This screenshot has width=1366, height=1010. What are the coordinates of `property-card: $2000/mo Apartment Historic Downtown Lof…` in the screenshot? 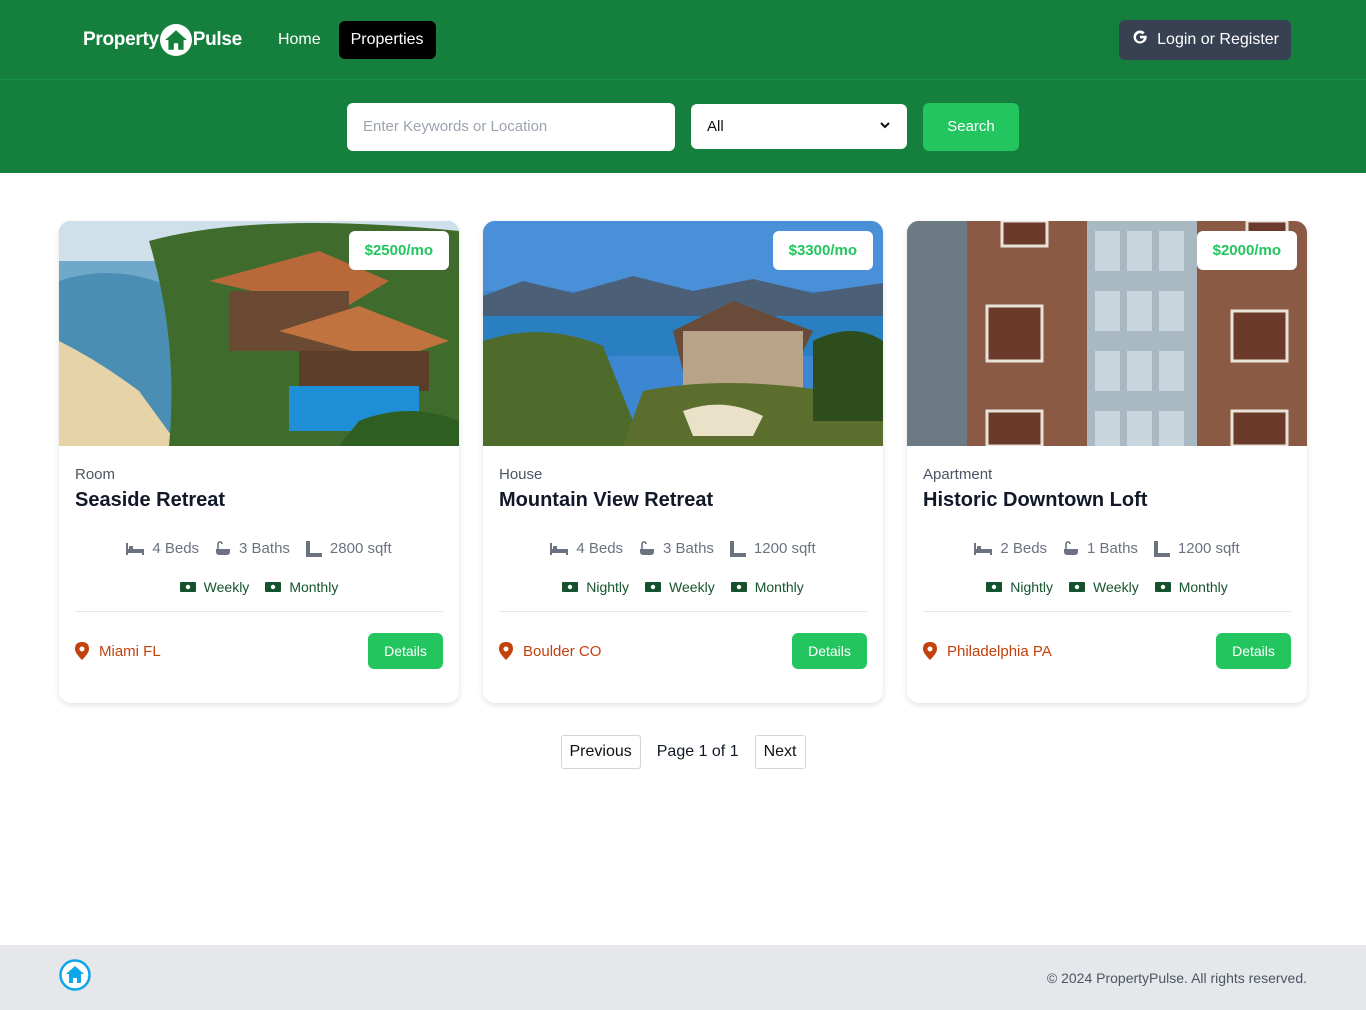 It's located at (1107, 462).